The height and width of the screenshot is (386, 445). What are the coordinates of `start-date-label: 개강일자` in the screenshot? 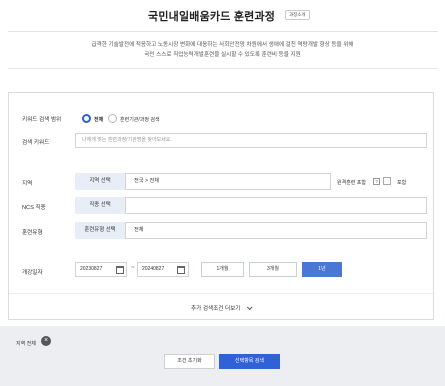 It's located at (32, 273).